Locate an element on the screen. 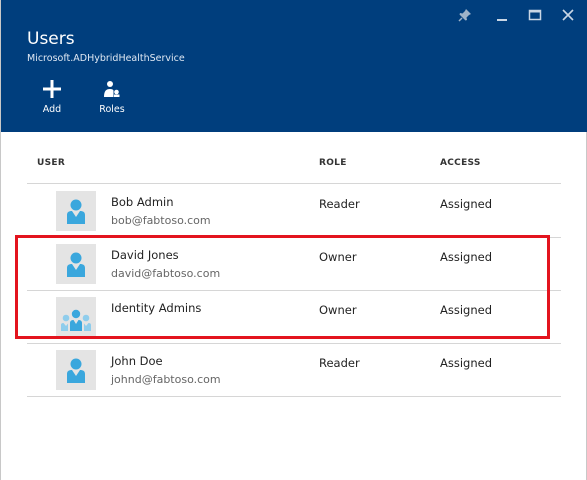 This screenshot has height=480, width=587. roles-command: Roles is located at coordinates (112, 97).